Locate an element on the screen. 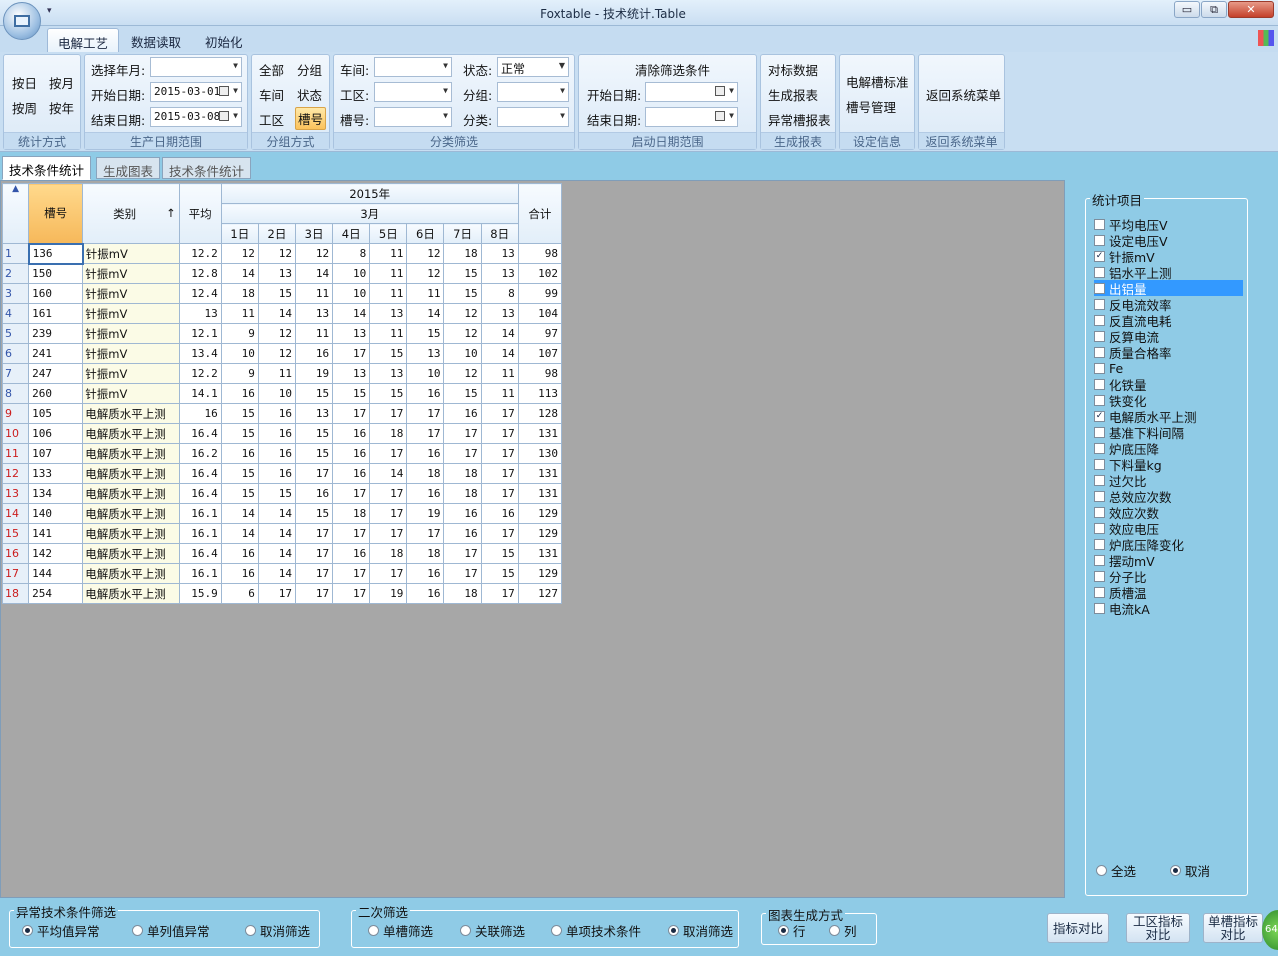 This screenshot has width=1278, height=956. table-row: 9 105 电解质水平上测 16 15 16 13 17 17 17 16 17 128 is located at coordinates (282, 413).